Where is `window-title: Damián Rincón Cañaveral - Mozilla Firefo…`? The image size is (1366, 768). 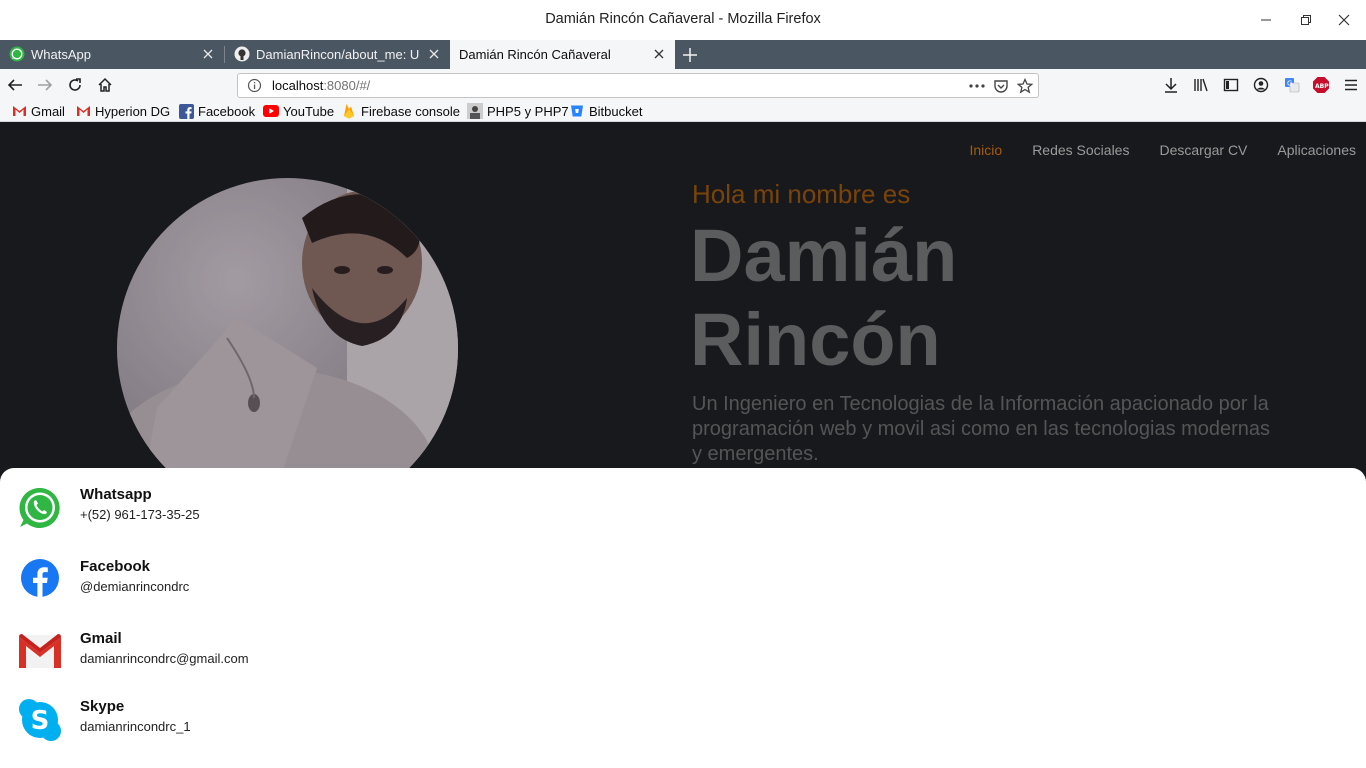
window-title: Damián Rincón Cañaveral - Mozilla Firefo… is located at coordinates (683, 19).